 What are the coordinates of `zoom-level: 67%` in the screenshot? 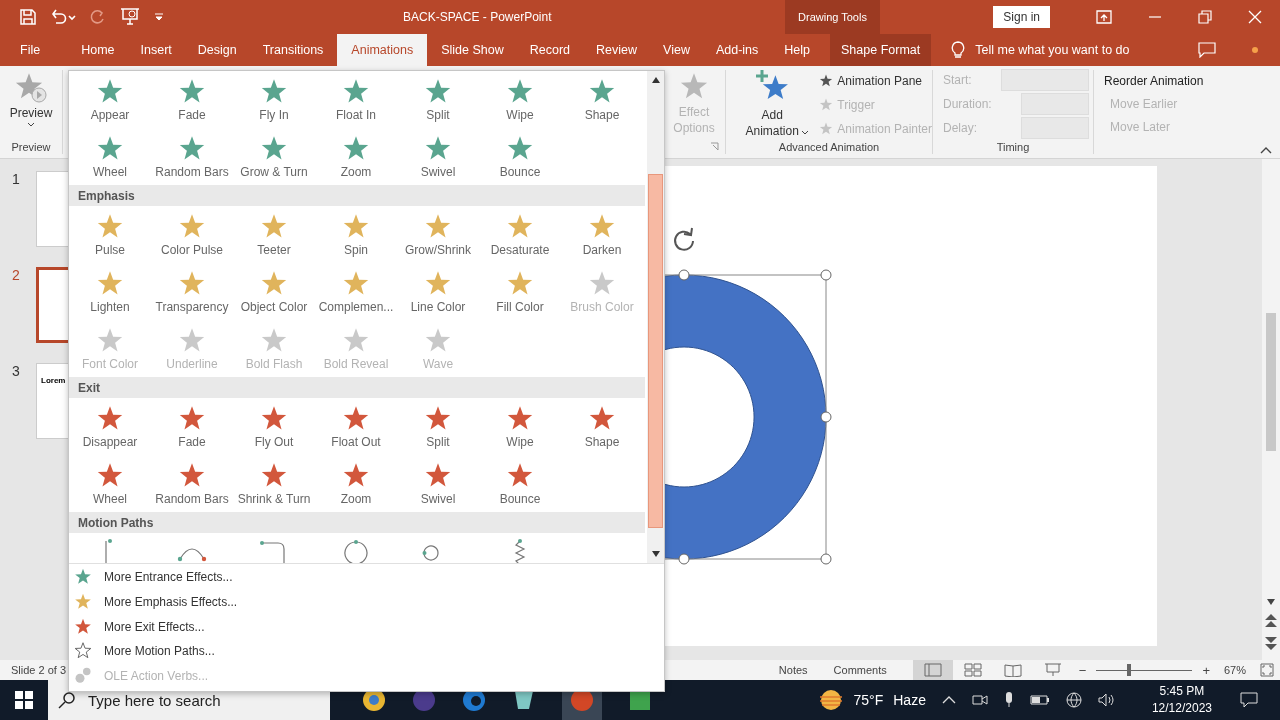 It's located at (1234, 670).